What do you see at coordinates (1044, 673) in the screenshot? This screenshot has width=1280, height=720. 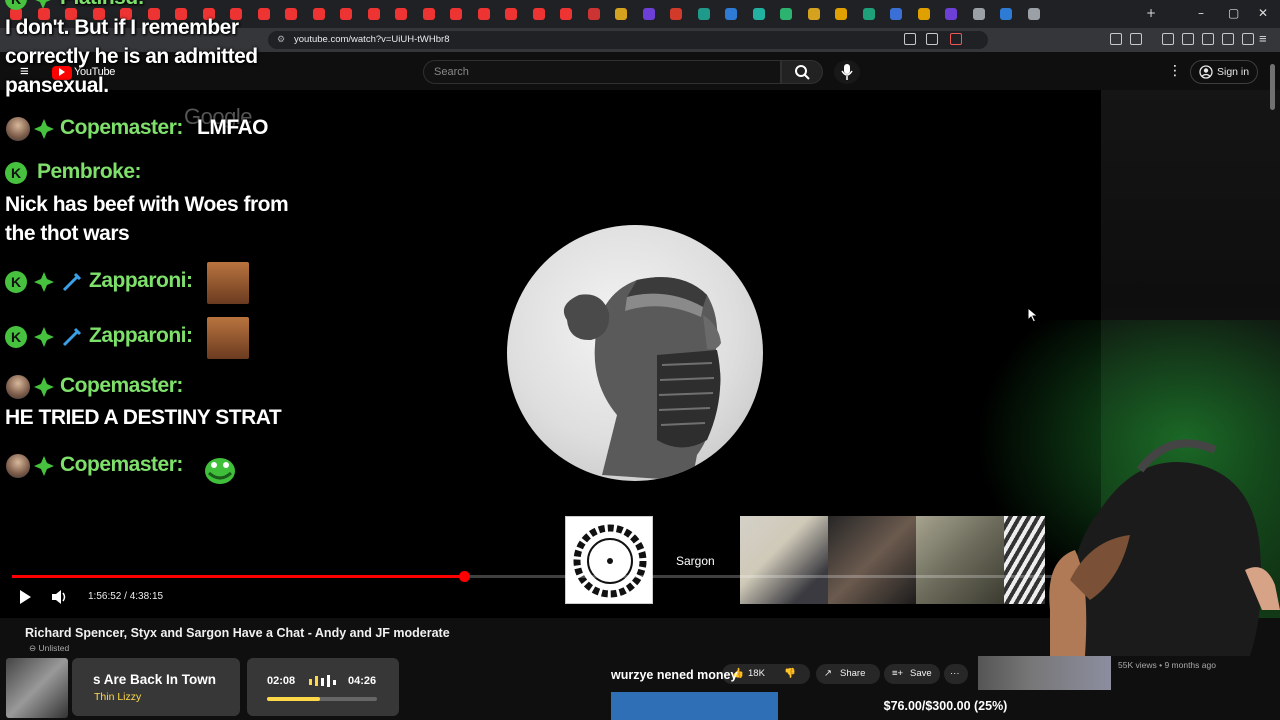 I see `related-video-thumbnail` at bounding box center [1044, 673].